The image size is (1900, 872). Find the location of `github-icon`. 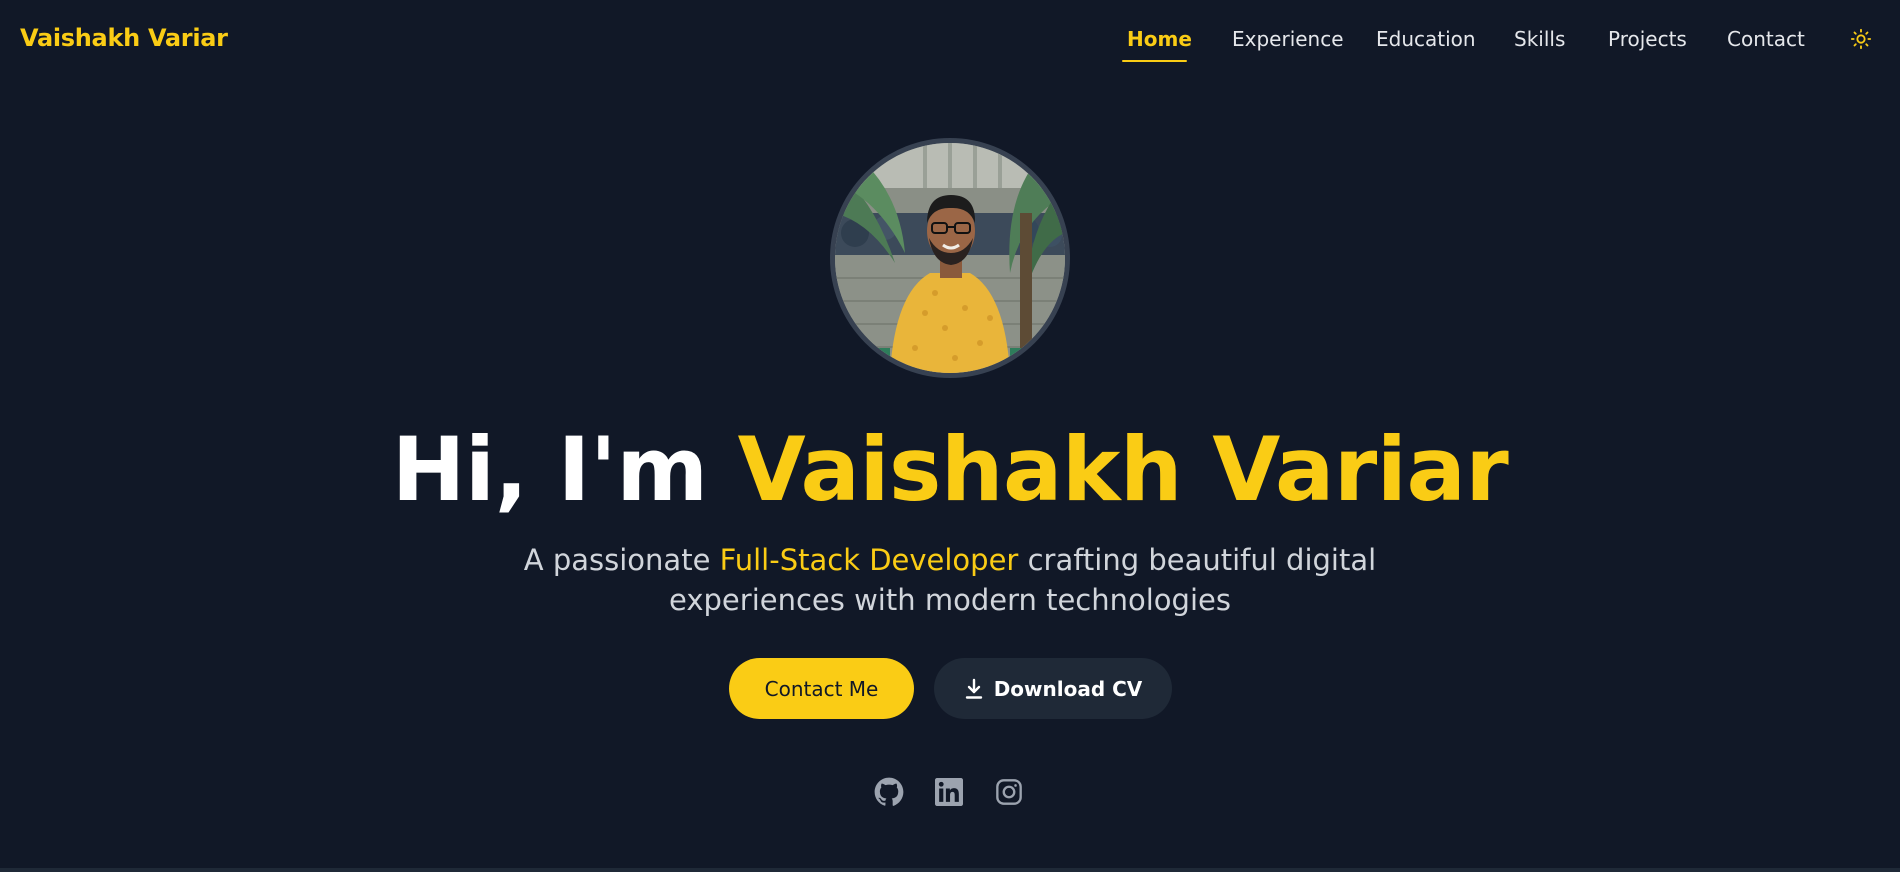

github-icon is located at coordinates (889, 791).